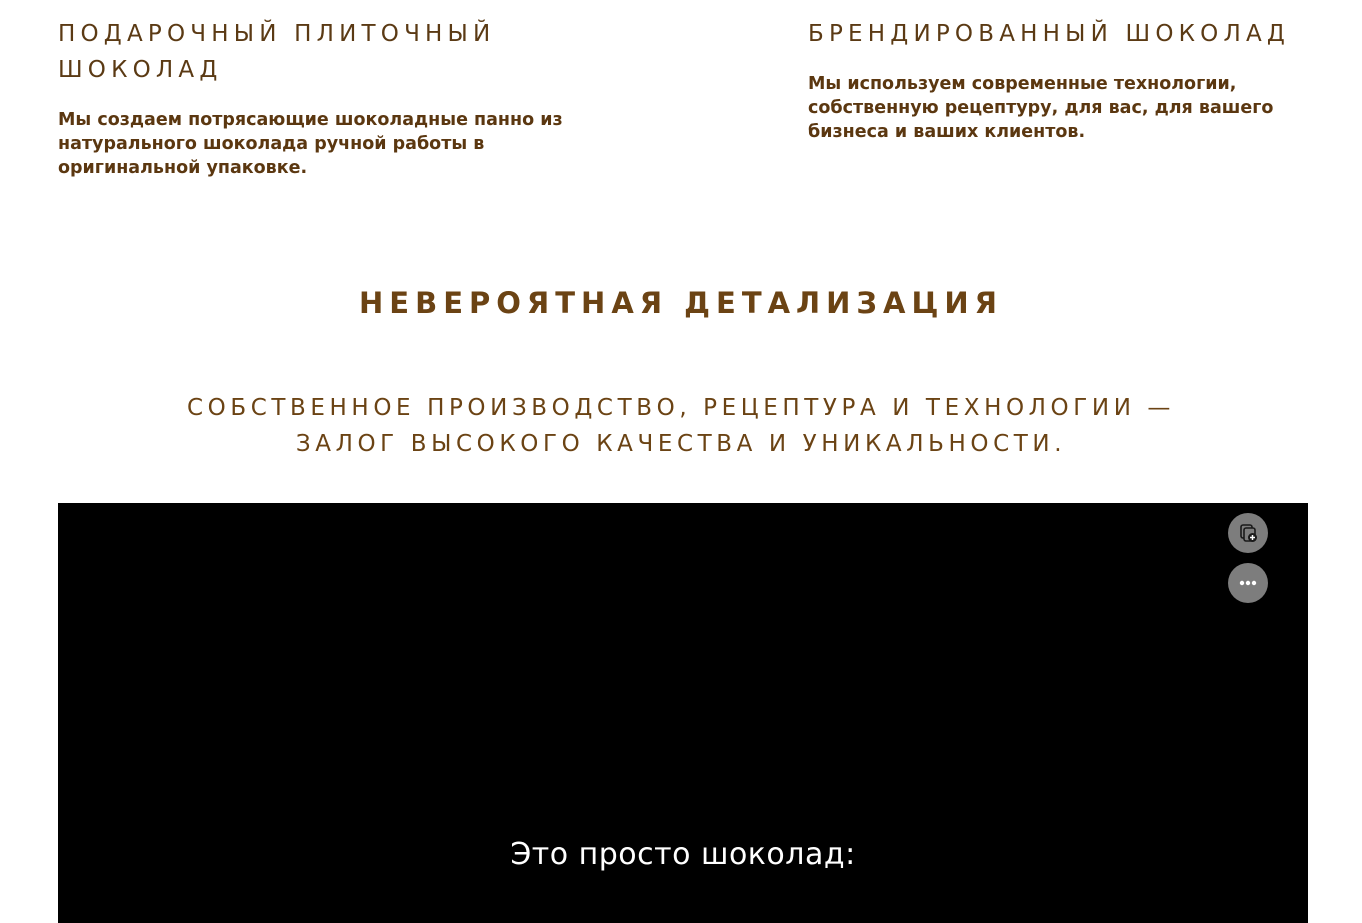 This screenshot has width=1362, height=923. Describe the element at coordinates (683, 854) in the screenshot. I see `video-subtitle-caption: Это просто шоколад:` at that location.